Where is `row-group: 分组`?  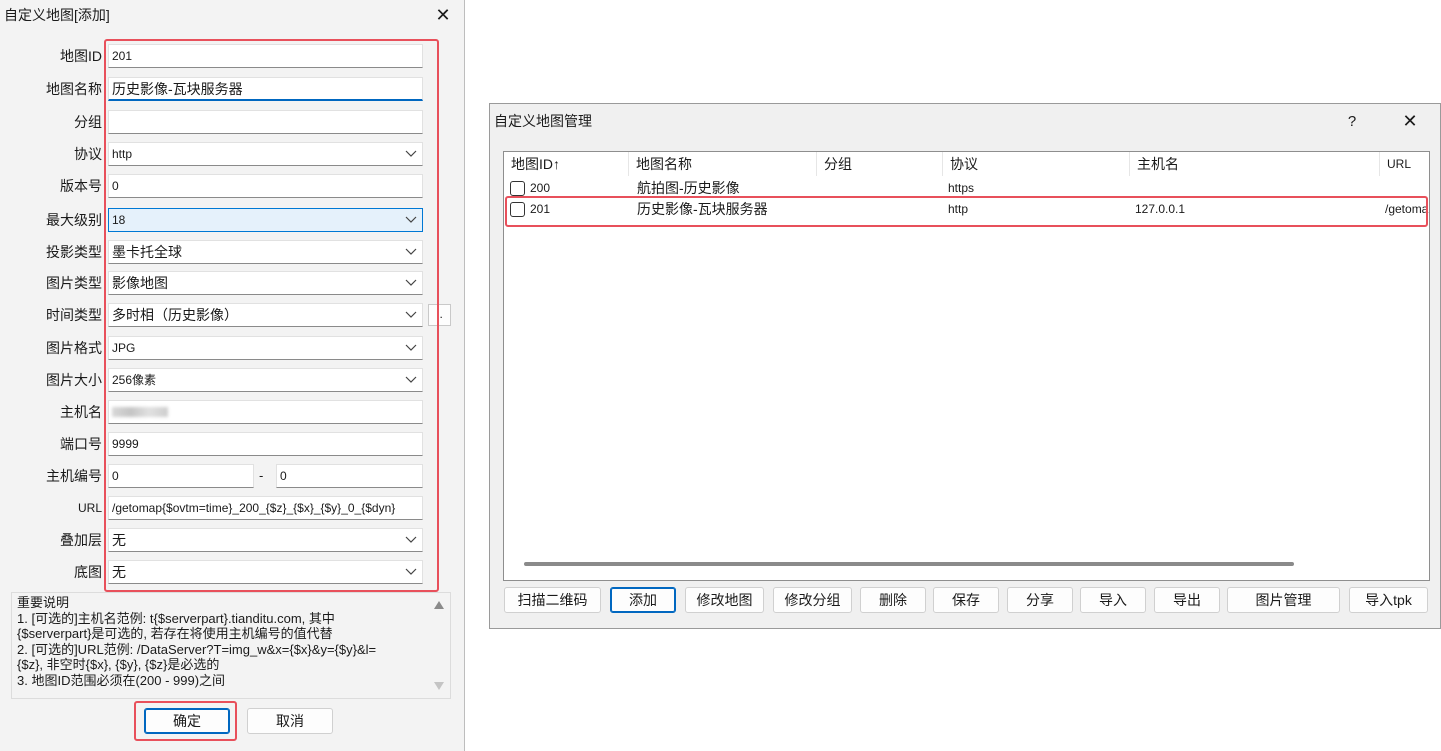
row-group: 分组 is located at coordinates (220, 122).